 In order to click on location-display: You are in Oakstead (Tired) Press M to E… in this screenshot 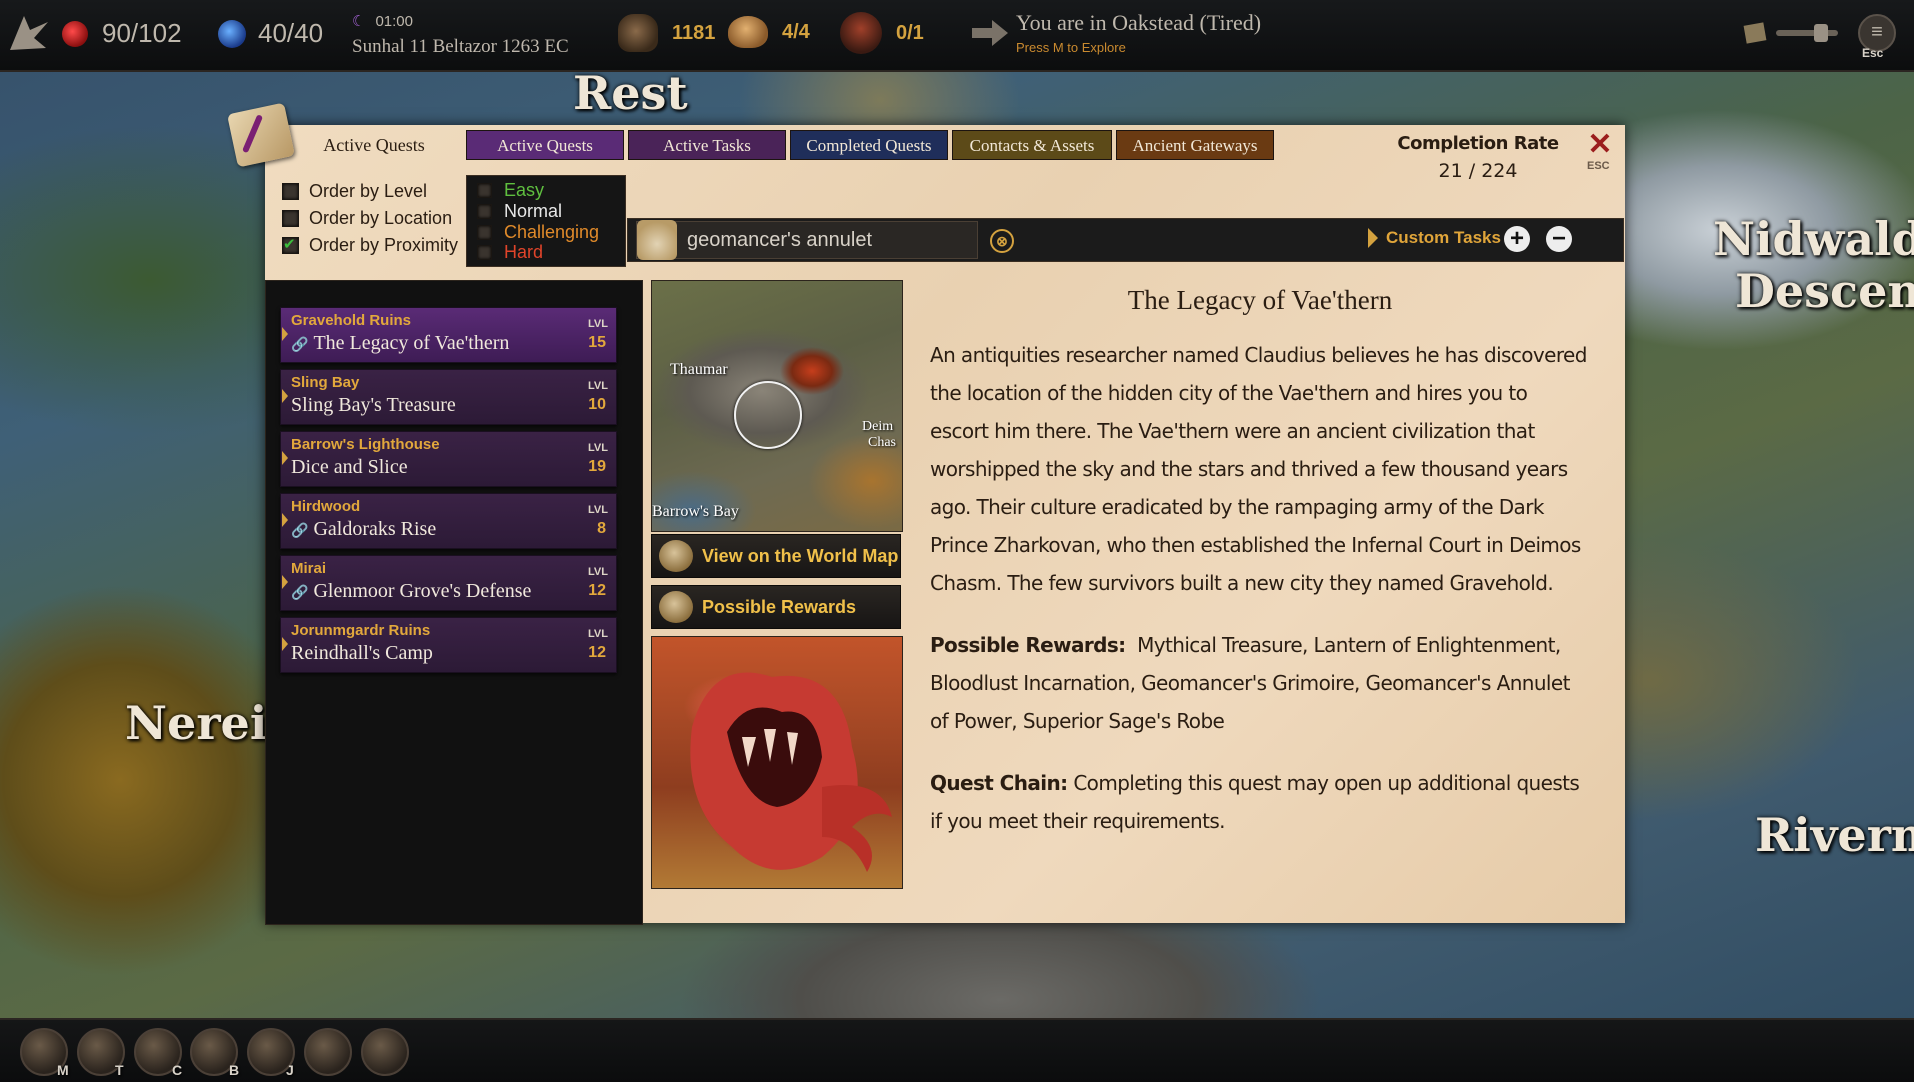, I will do `click(1138, 32)`.